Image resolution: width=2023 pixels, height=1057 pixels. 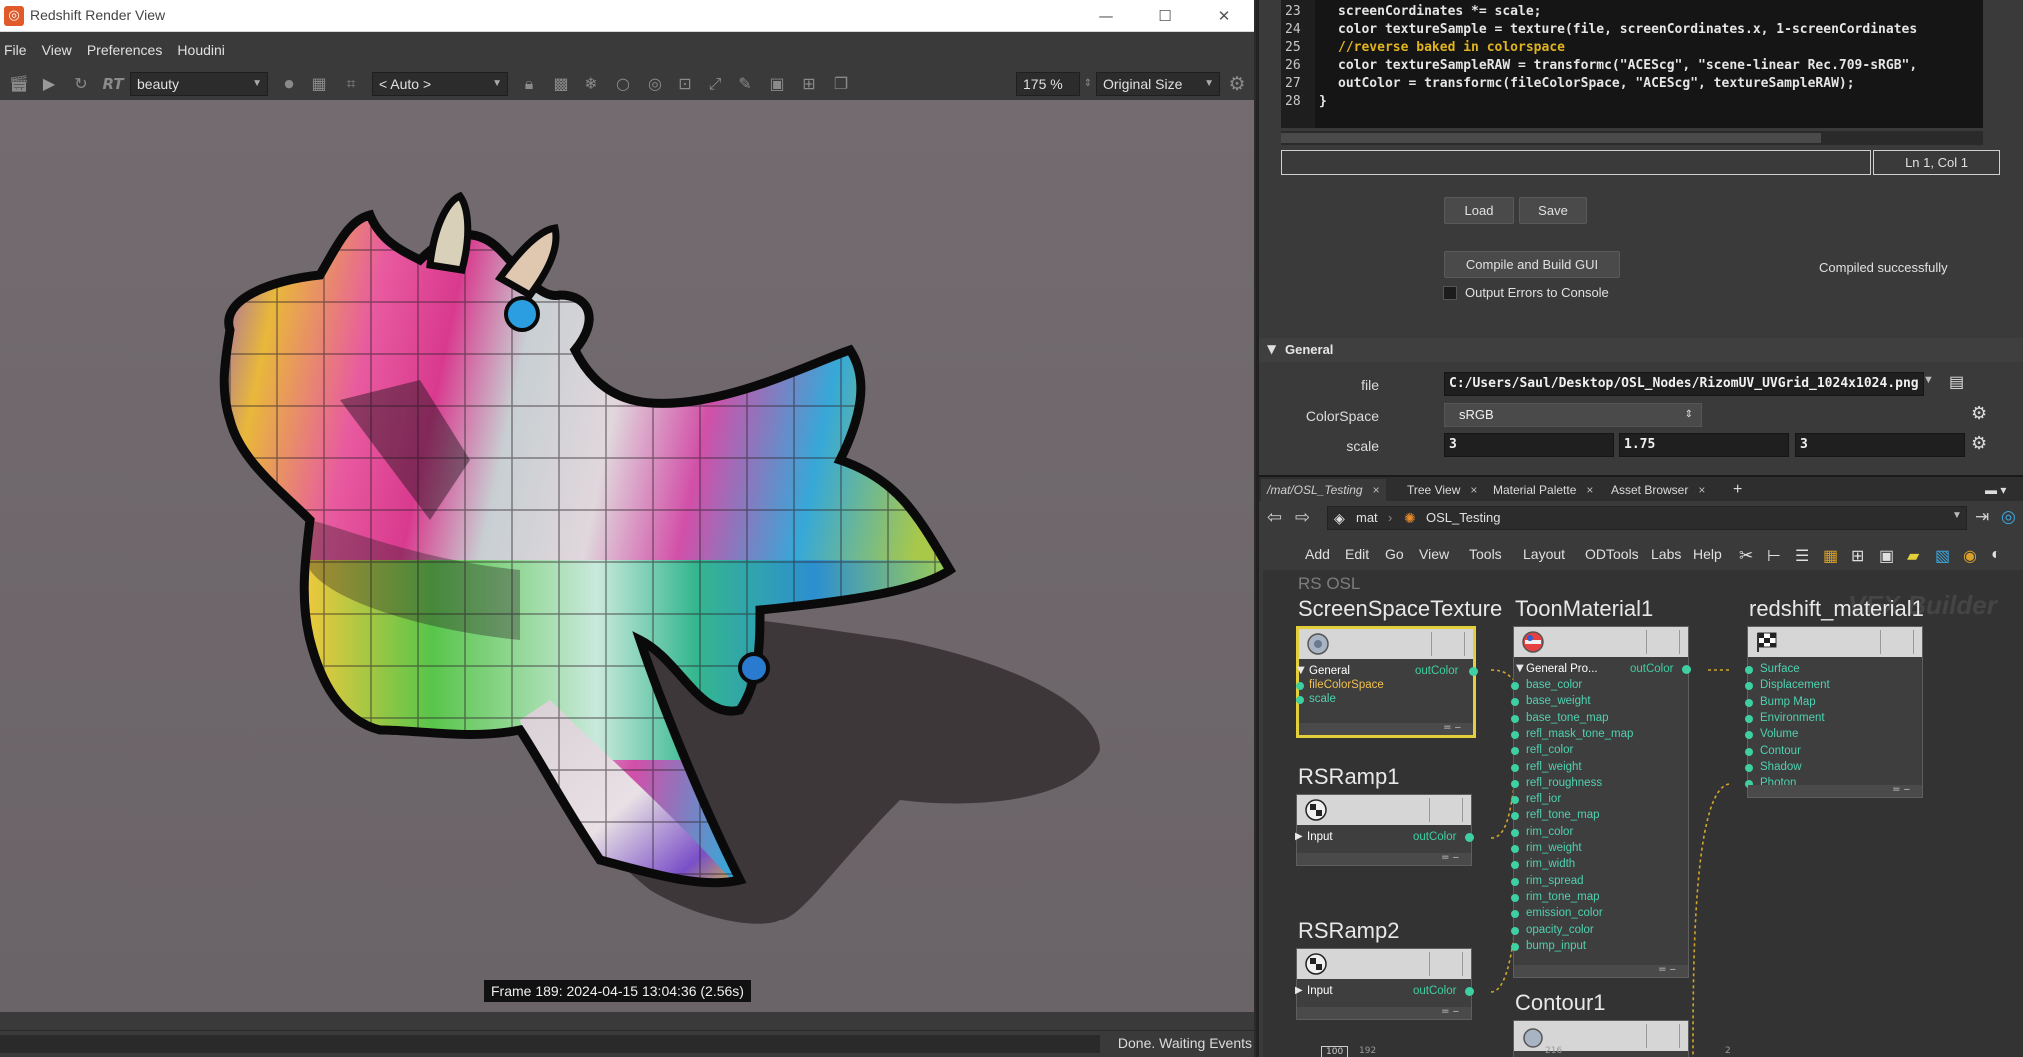 What do you see at coordinates (623, 84) in the screenshot?
I see `circle-icon: ○` at bounding box center [623, 84].